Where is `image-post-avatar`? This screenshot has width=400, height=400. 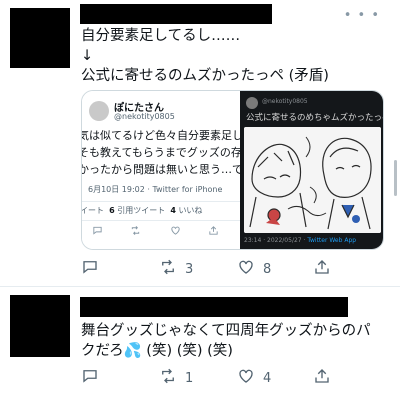 image-post-avatar is located at coordinates (252, 103).